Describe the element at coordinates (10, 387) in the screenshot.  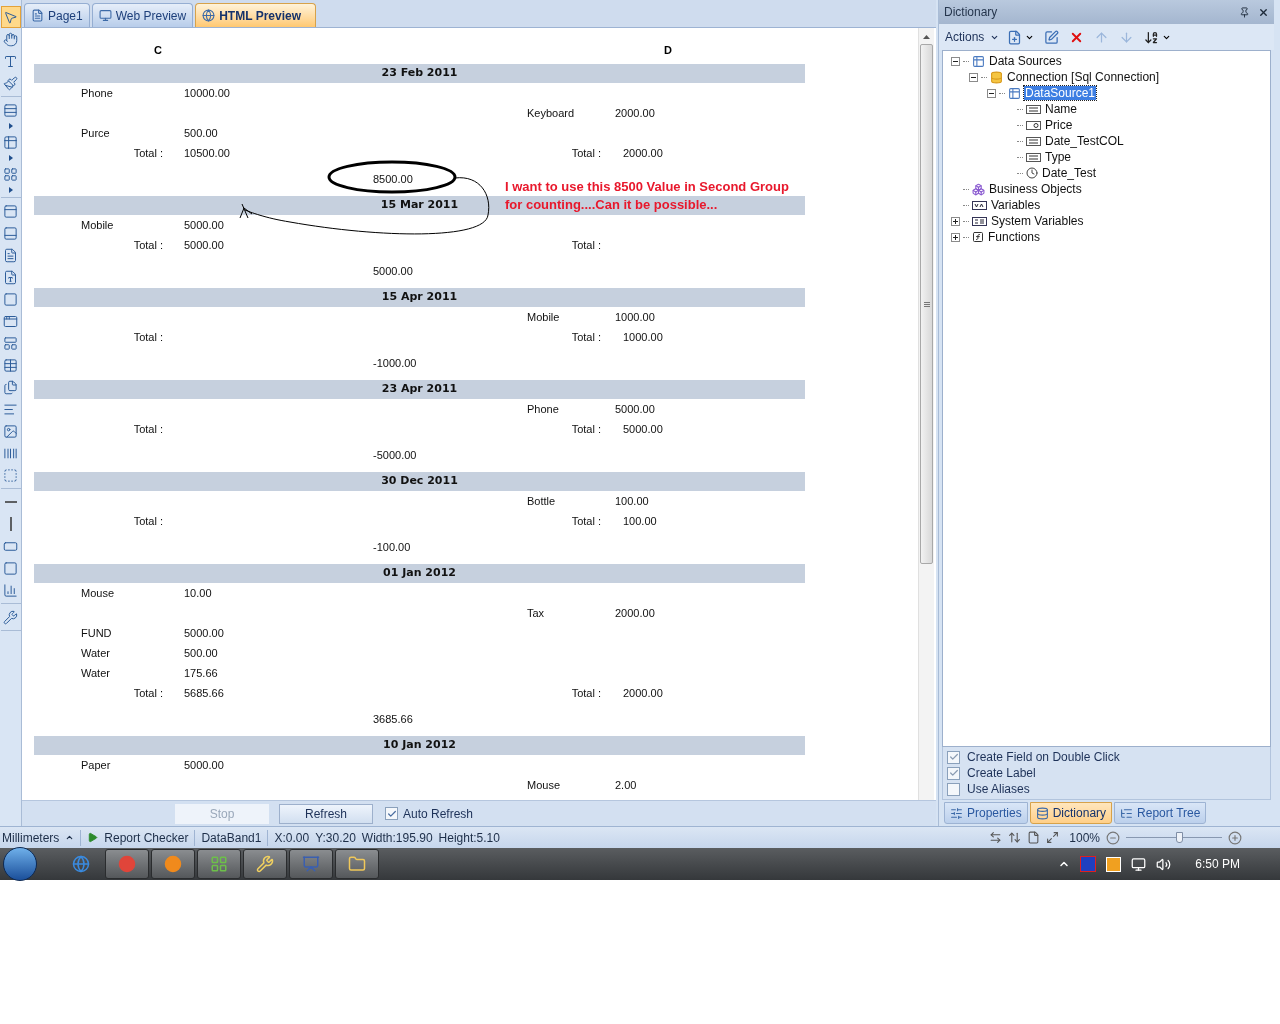
I see `pages-icon` at that location.